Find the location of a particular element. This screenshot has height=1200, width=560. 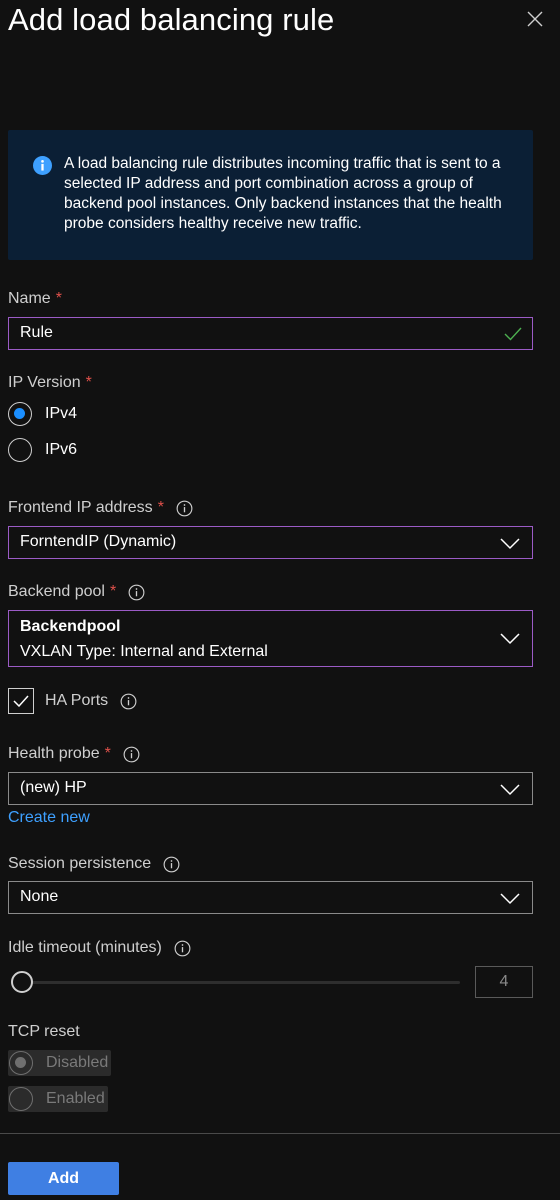

idle-timeout-input: 4 is located at coordinates (504, 982).